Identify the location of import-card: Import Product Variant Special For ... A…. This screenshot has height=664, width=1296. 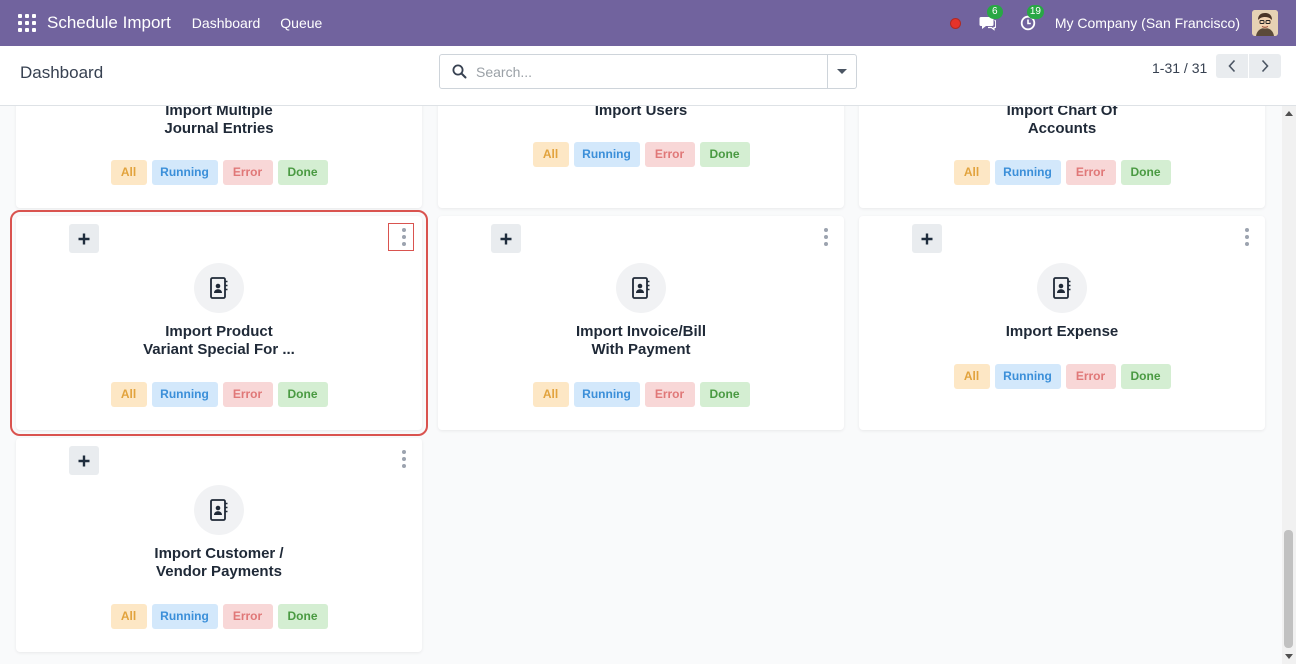
(219, 323).